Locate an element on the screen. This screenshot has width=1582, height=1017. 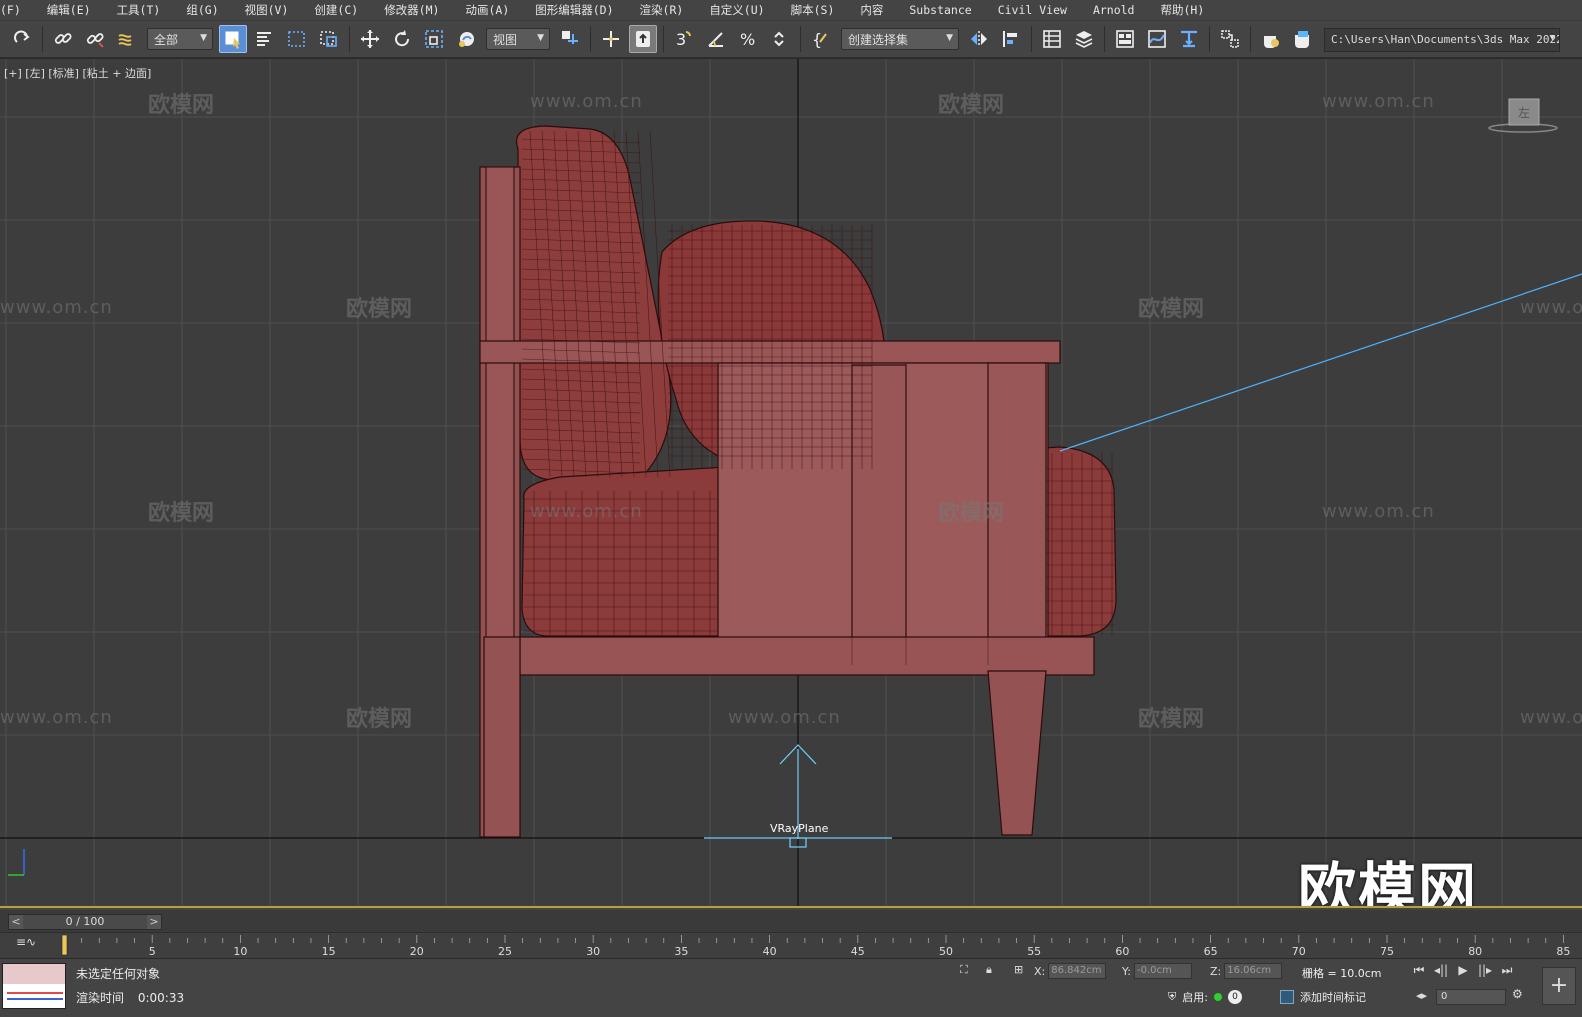
bind-spacewarp-icon is located at coordinates (127, 39).